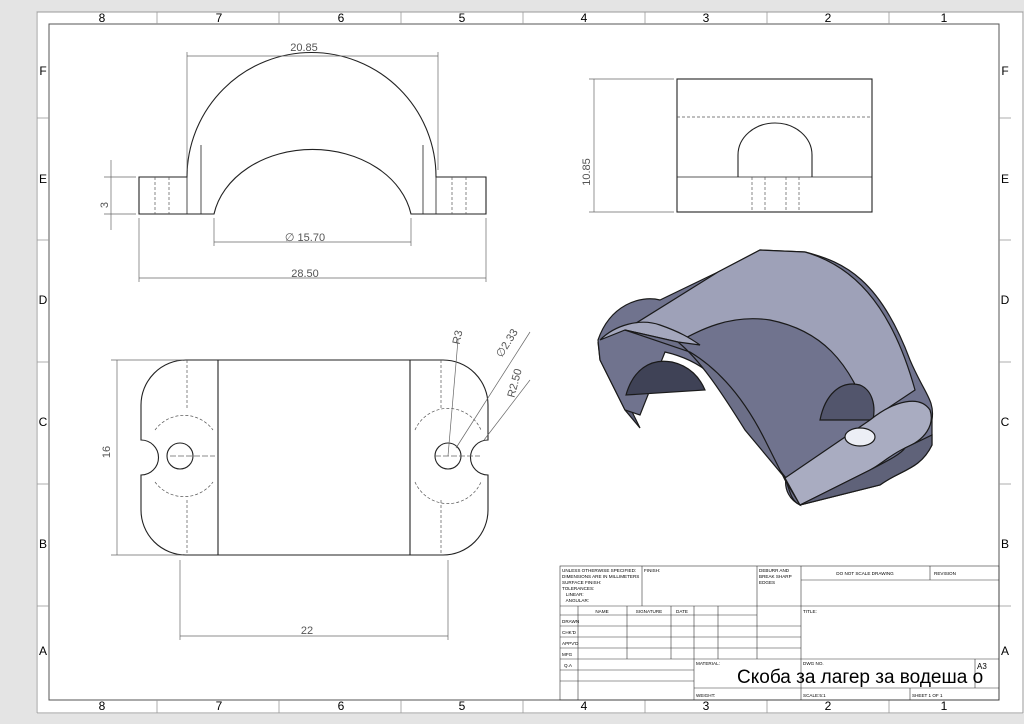 The image size is (1024, 724). What do you see at coordinates (708, 663) in the screenshot?
I see `tb-material-label: MATERIAL:` at bounding box center [708, 663].